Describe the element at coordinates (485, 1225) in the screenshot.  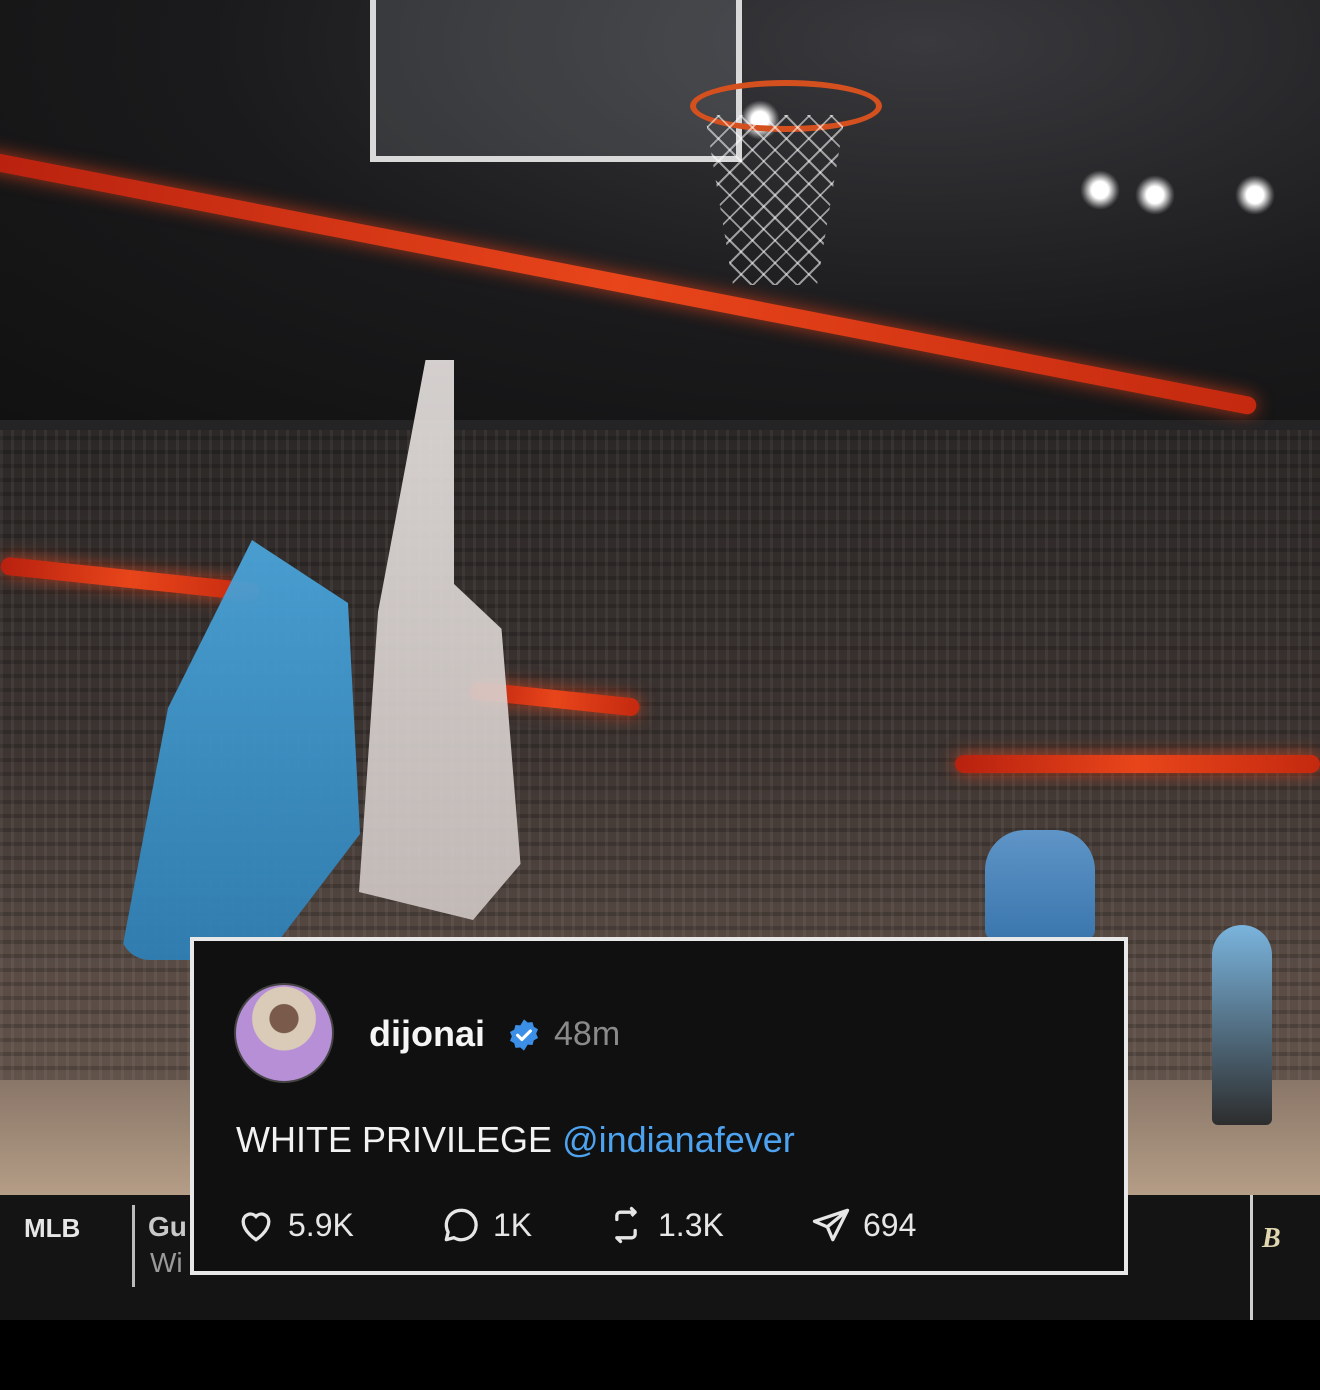
I see `comment-button: 1K` at that location.